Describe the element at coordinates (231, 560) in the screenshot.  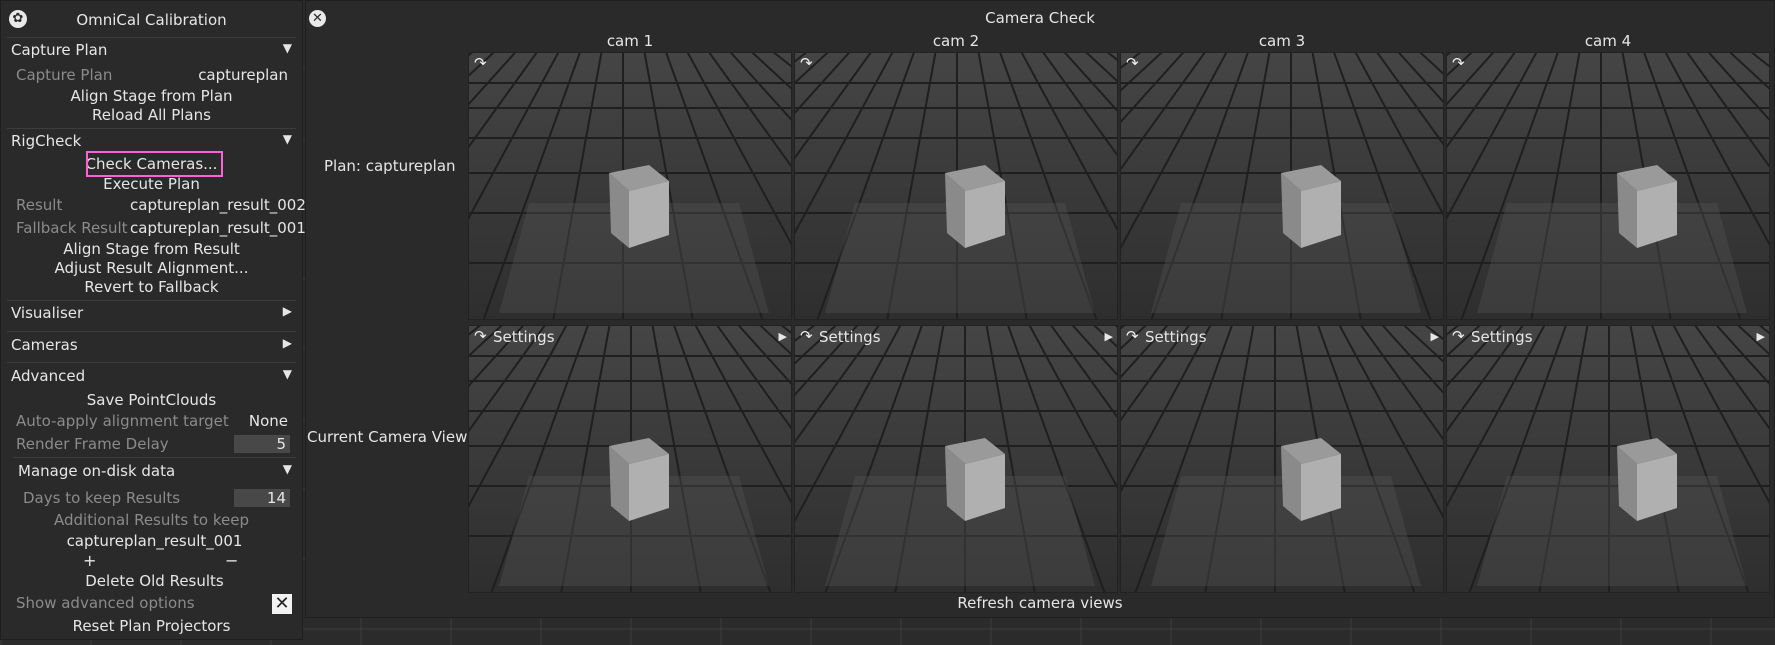
I see `remove-result-button: −` at that location.